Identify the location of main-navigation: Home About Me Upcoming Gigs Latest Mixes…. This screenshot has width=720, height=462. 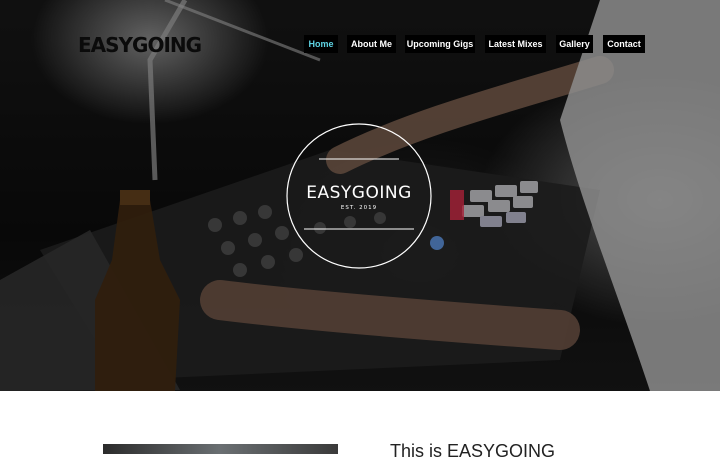
(360, 44).